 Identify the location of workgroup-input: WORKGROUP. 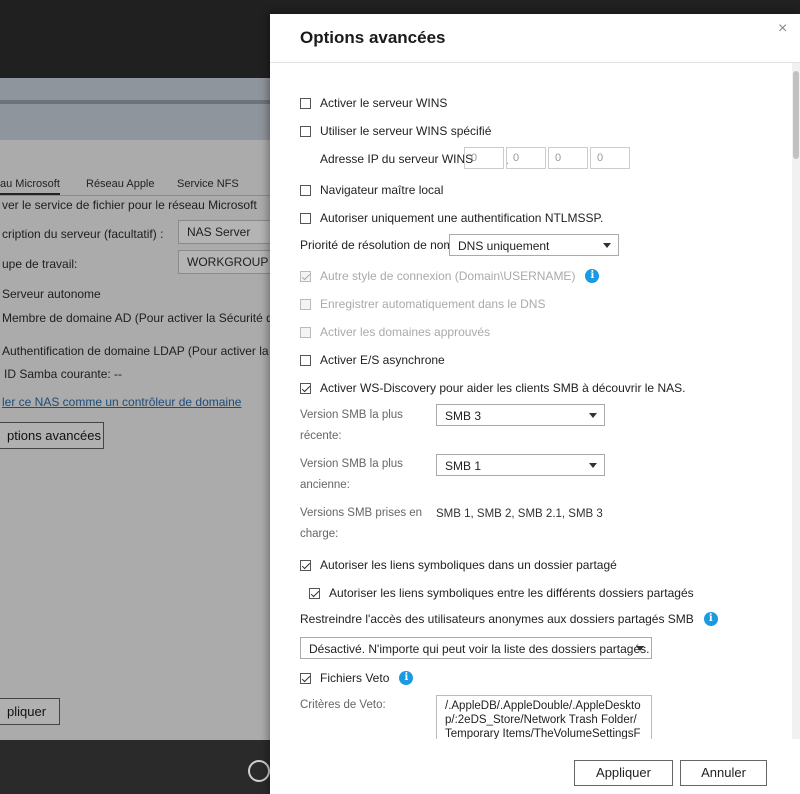
(224, 262).